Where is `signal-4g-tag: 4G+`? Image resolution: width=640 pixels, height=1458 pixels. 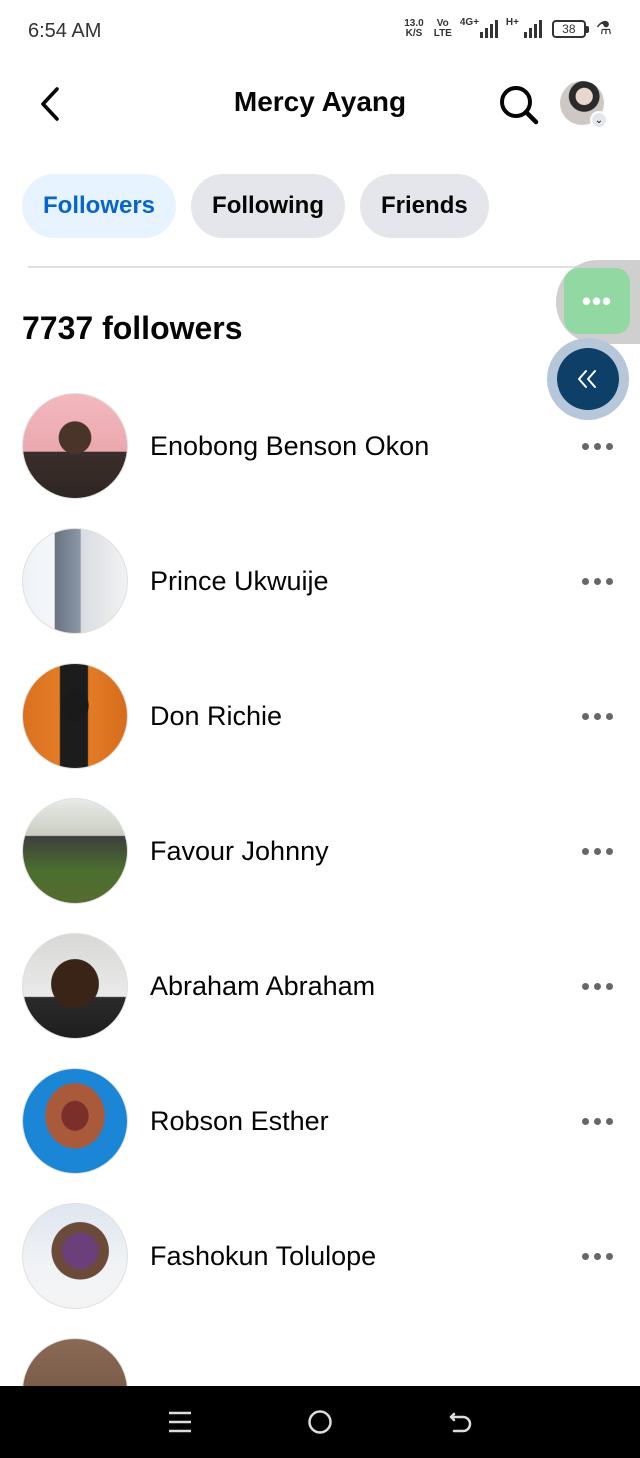 signal-4g-tag: 4G+ is located at coordinates (469, 22).